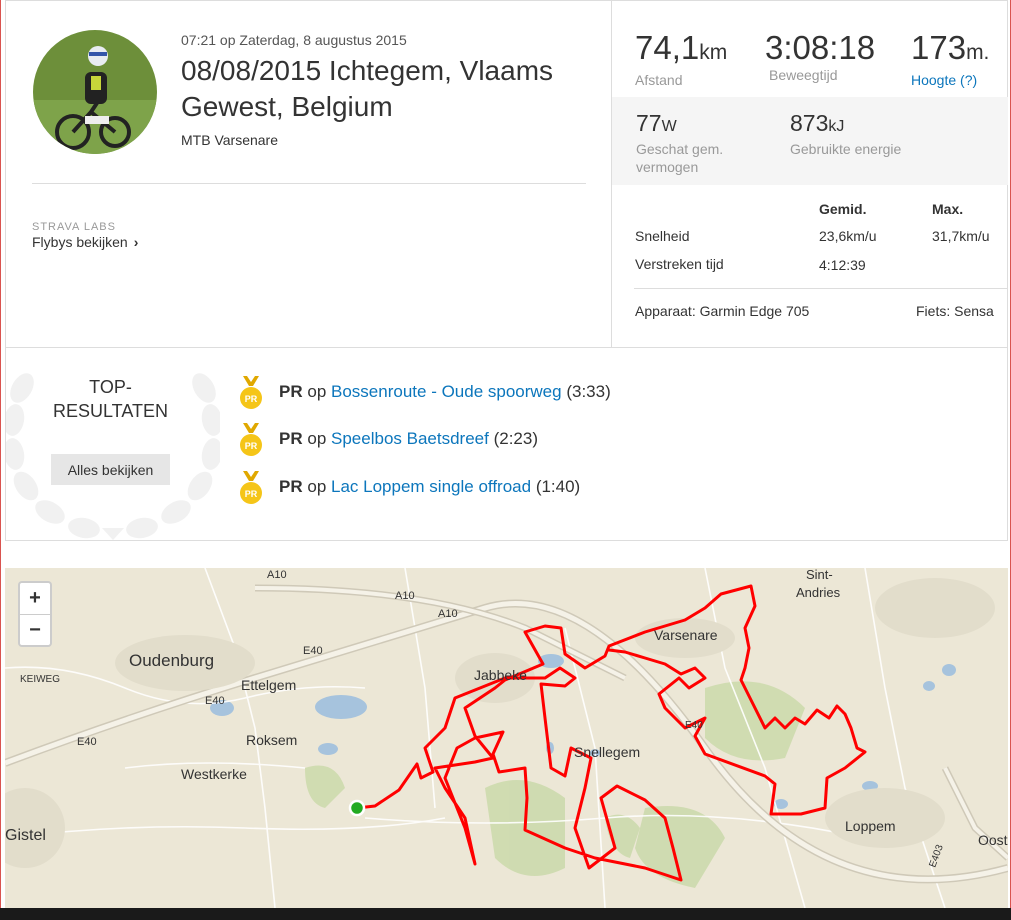 Image resolution: width=1011 pixels, height=920 pixels. I want to click on town-label: Jabbeke, so click(500, 675).